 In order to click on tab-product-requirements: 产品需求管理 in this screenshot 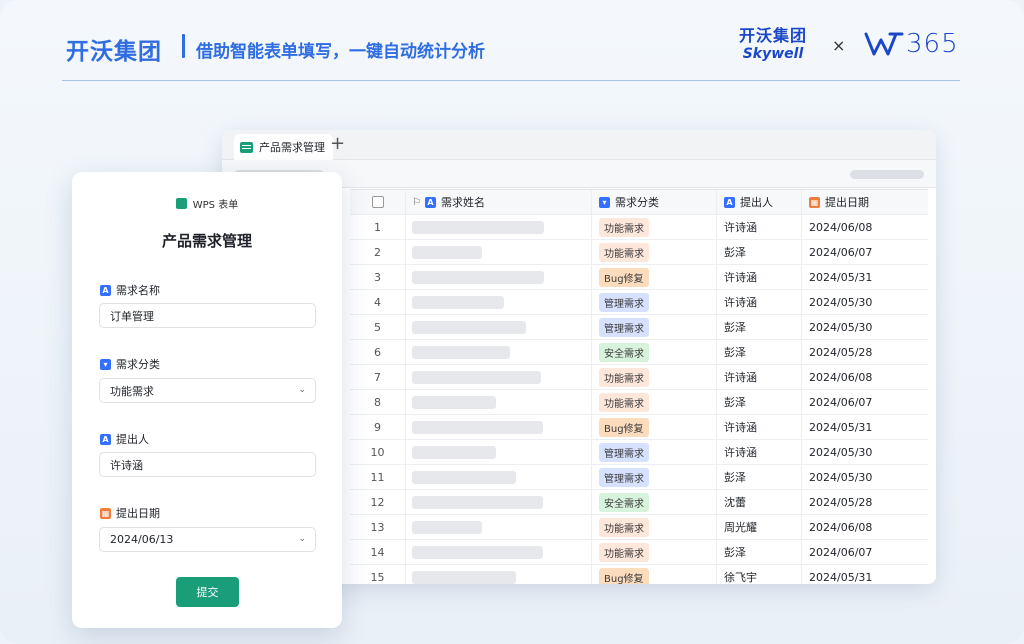, I will do `click(283, 147)`.